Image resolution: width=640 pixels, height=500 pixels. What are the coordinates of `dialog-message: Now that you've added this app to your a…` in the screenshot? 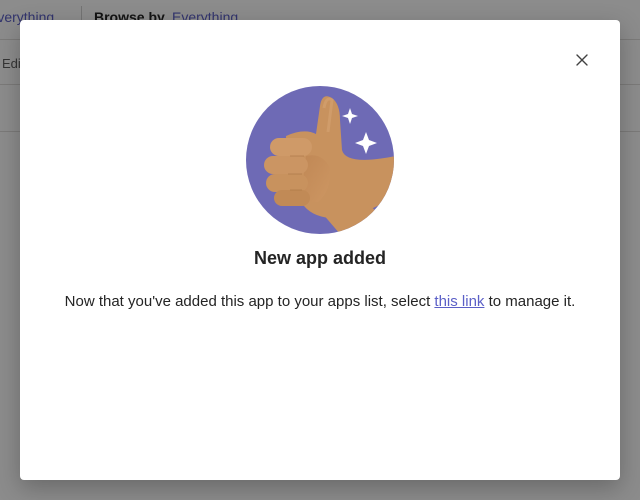 It's located at (320, 301).